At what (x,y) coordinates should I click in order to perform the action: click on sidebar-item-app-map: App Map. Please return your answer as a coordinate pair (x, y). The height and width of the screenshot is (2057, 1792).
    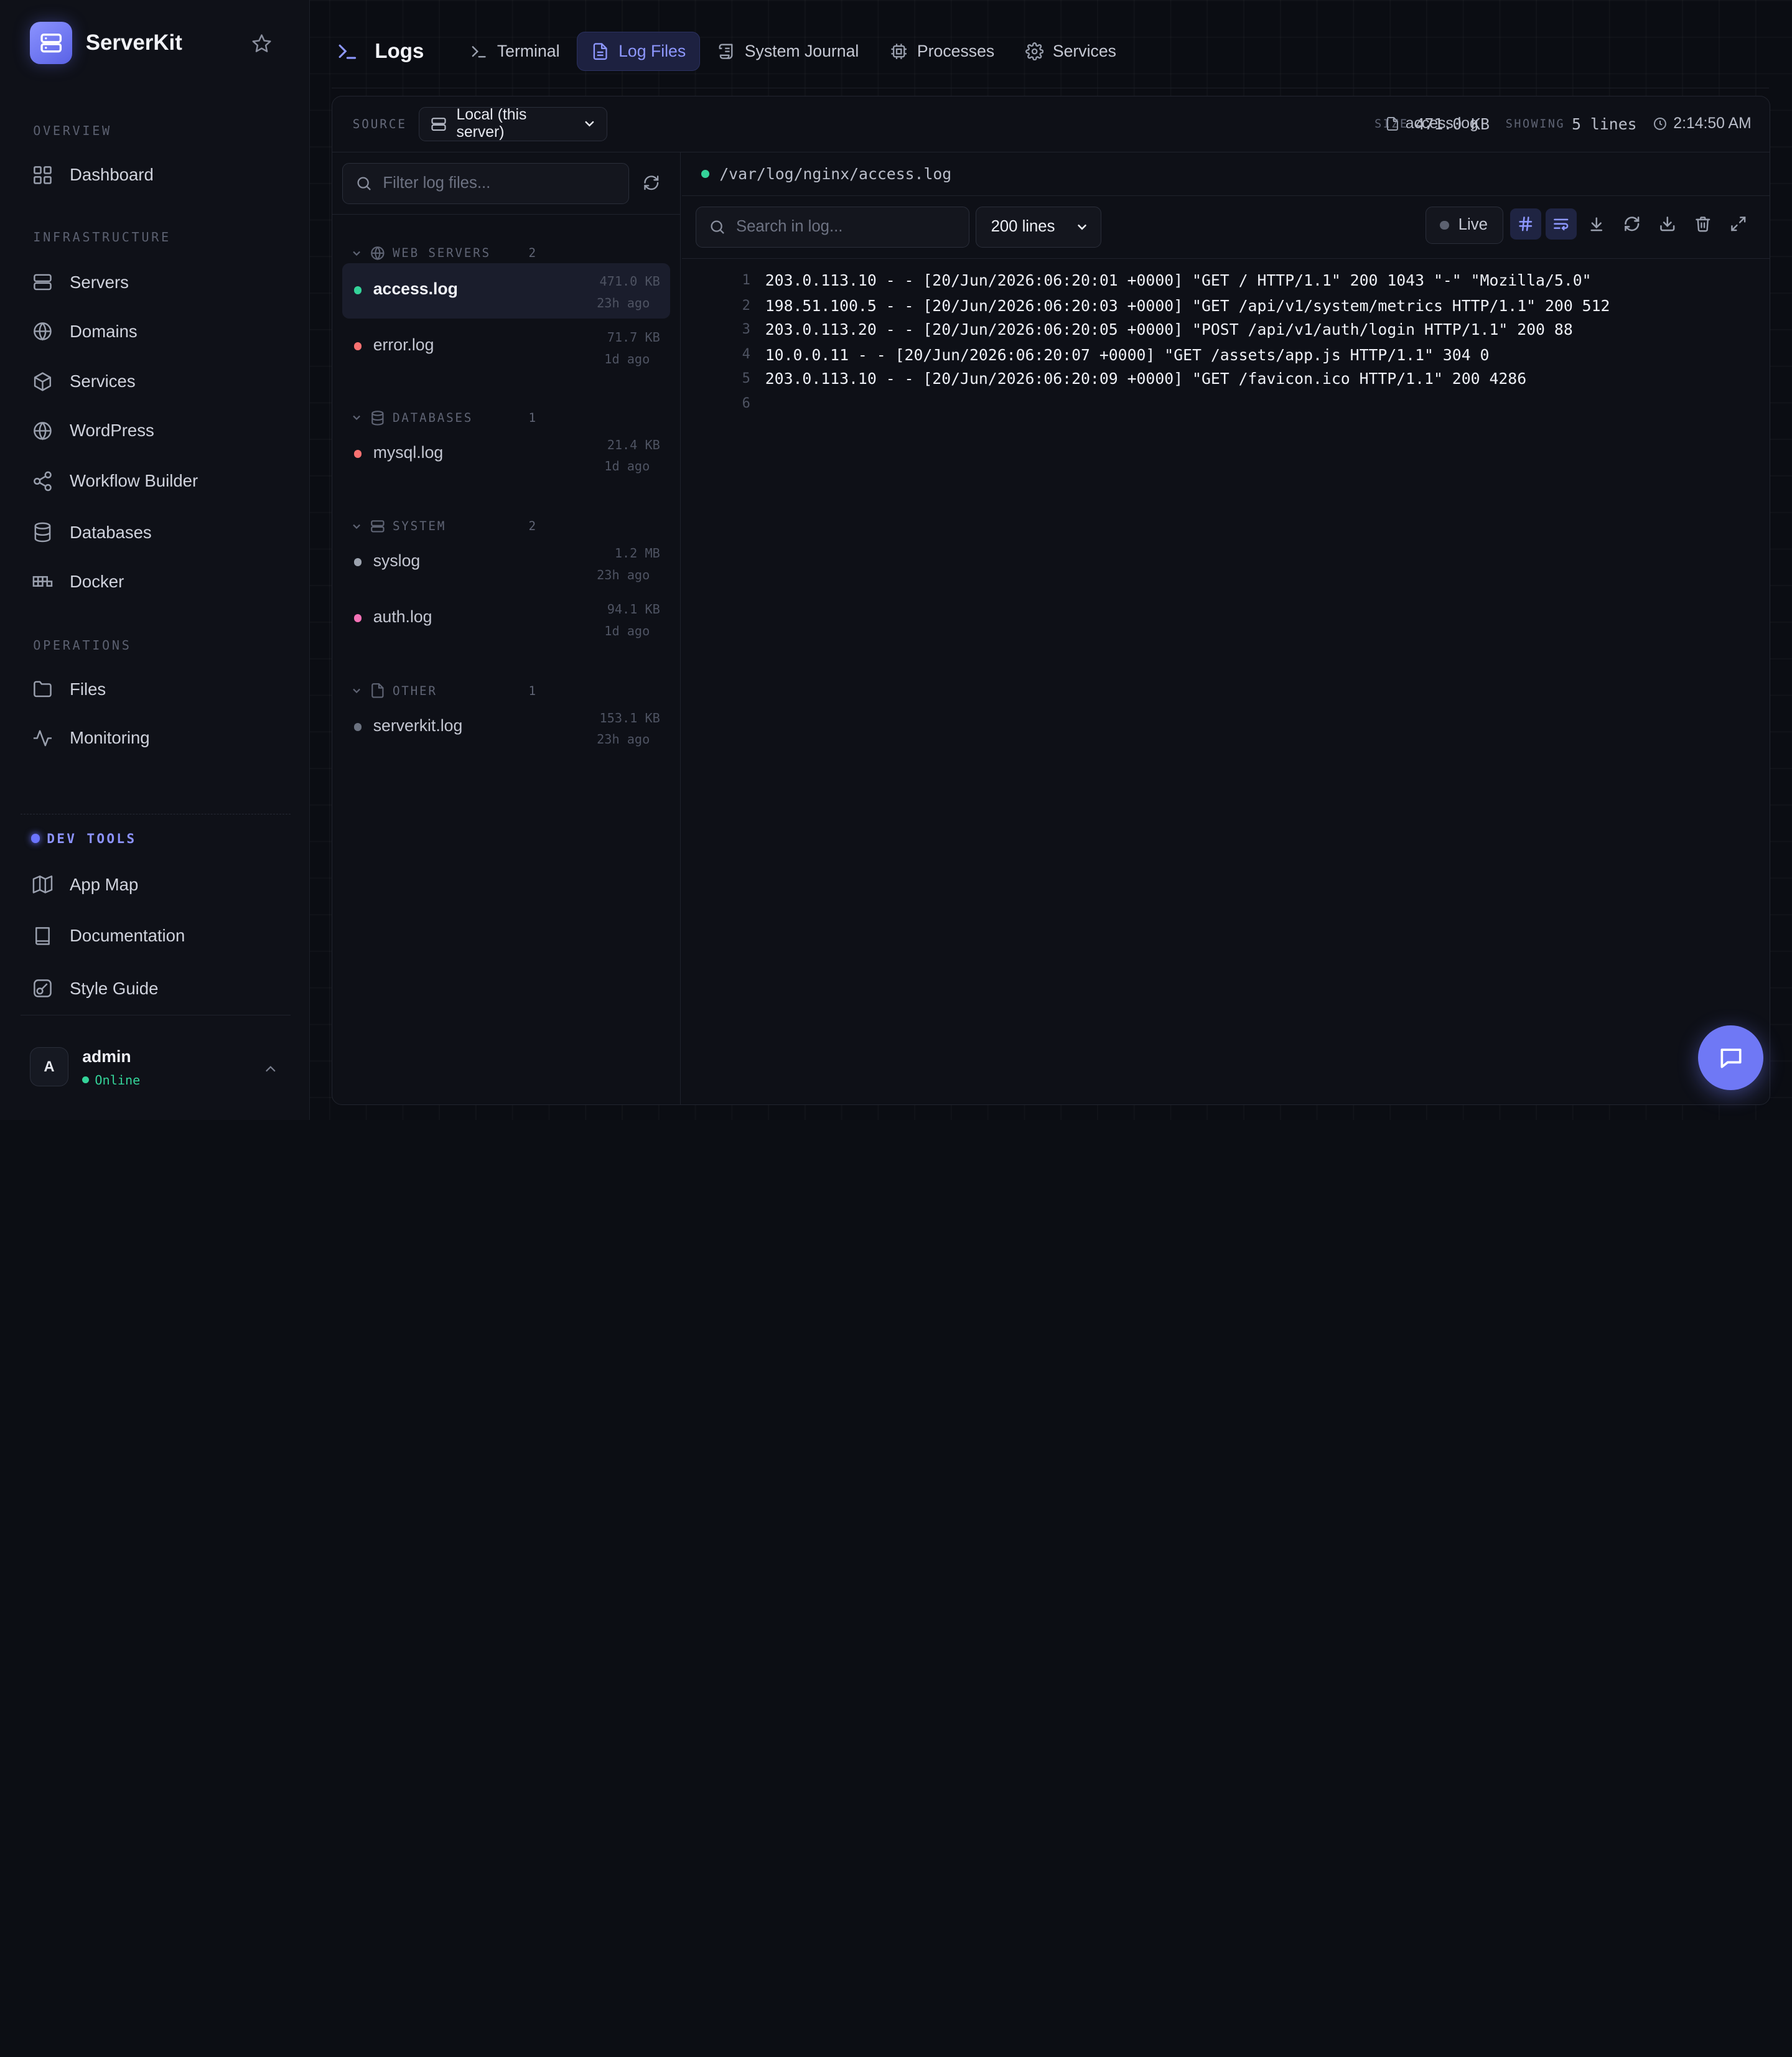
    Looking at the image, I should click on (85, 884).